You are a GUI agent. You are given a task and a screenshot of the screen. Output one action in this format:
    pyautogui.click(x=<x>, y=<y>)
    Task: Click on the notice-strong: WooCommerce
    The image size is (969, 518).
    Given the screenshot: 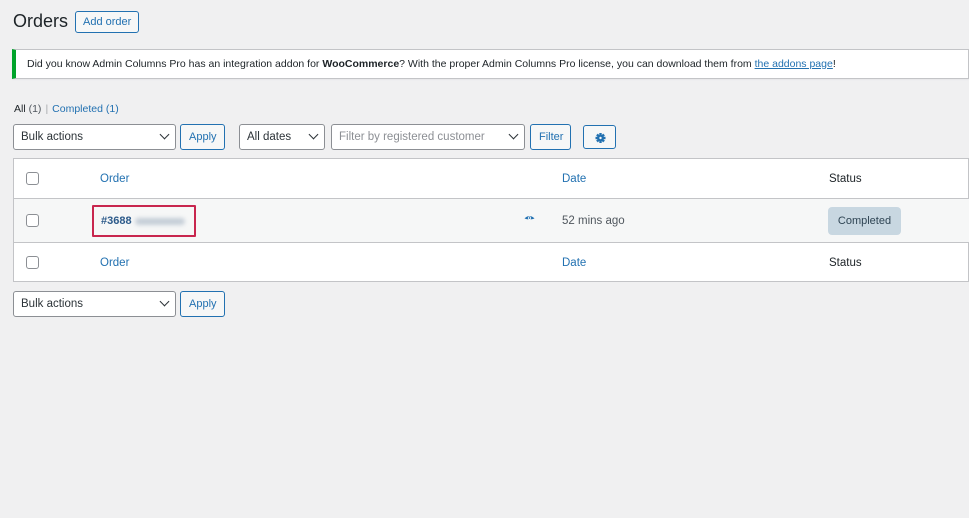 What is the action you would take?
    pyautogui.click(x=361, y=64)
    